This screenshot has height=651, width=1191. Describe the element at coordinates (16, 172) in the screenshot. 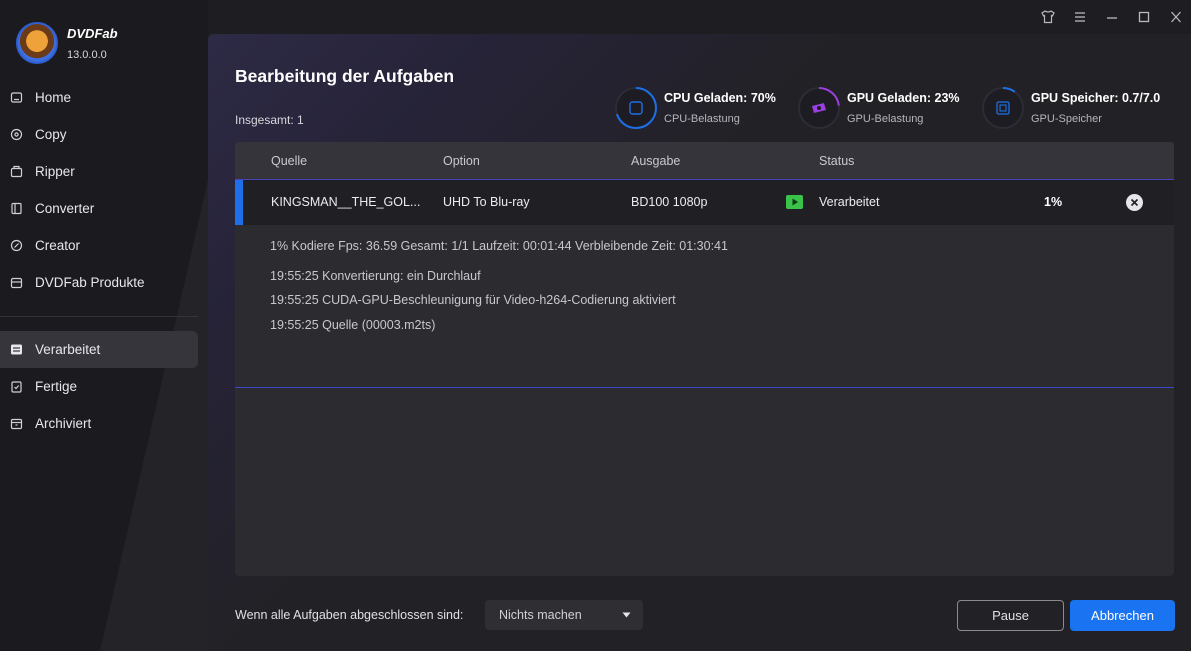

I see `ripper-icon` at that location.